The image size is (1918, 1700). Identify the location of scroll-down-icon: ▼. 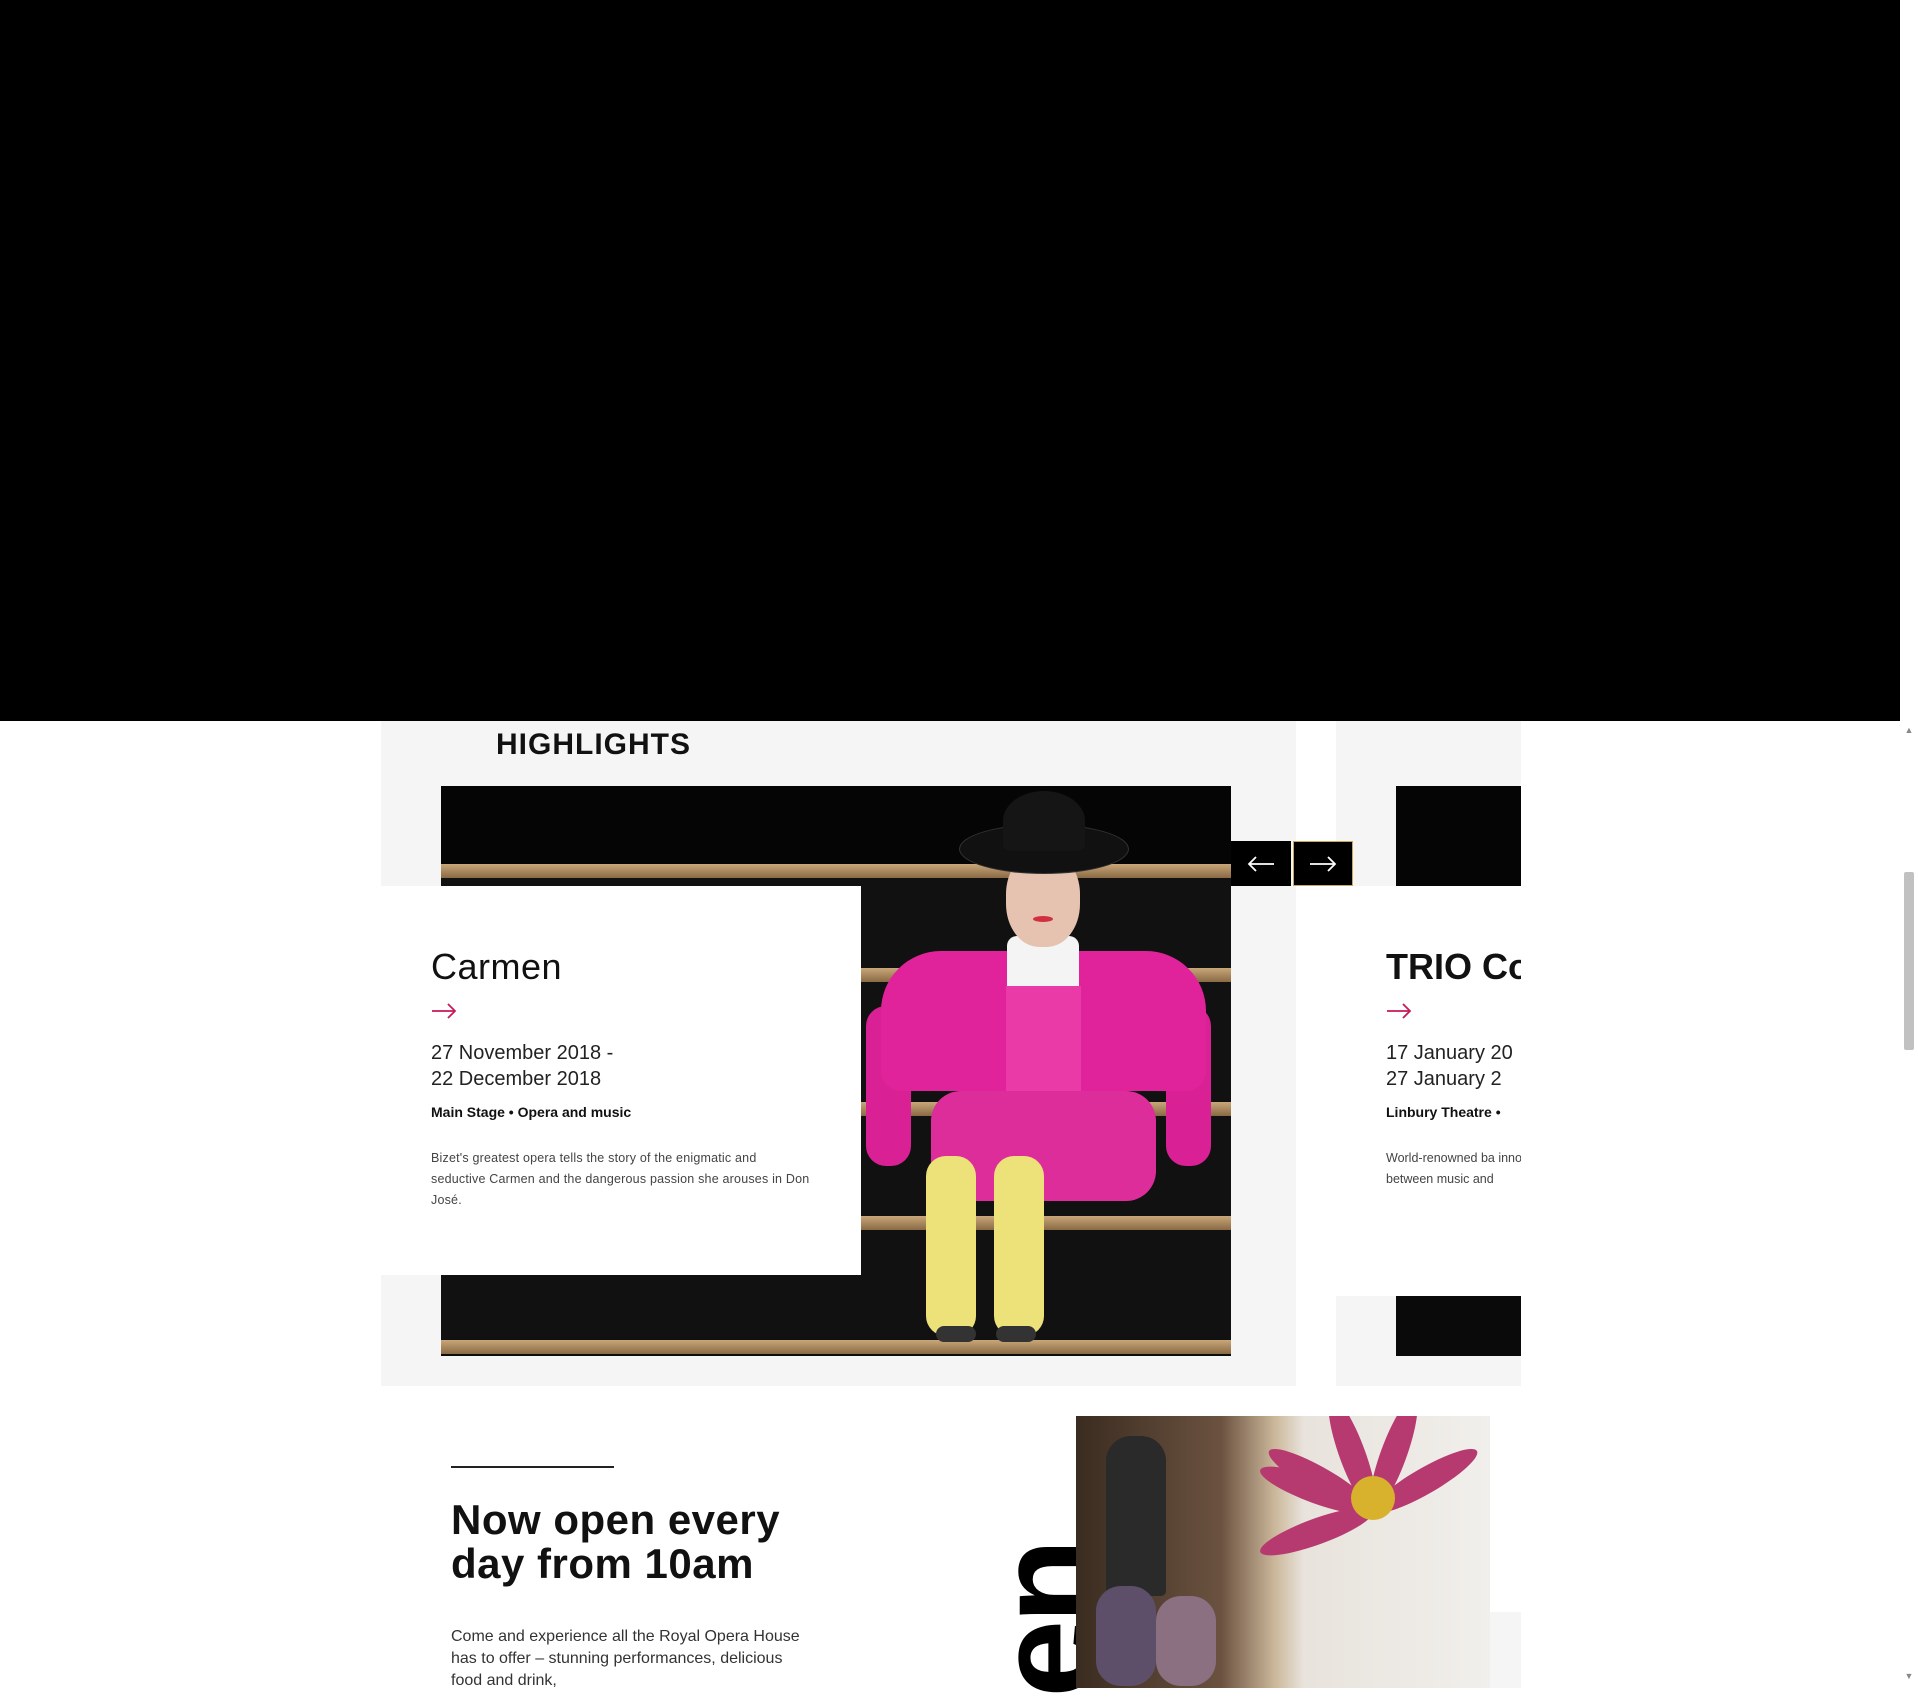
(1909, 1676).